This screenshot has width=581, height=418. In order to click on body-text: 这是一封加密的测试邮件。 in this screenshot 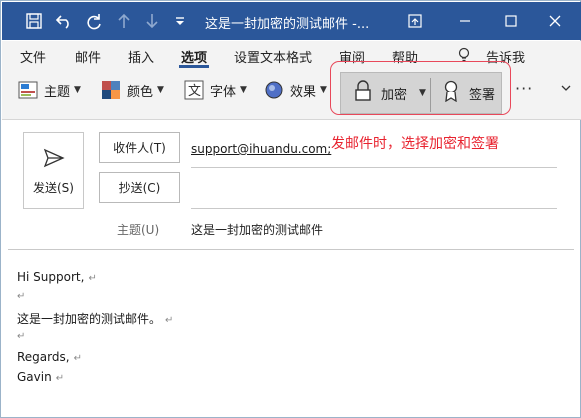, I will do `click(89, 319)`.